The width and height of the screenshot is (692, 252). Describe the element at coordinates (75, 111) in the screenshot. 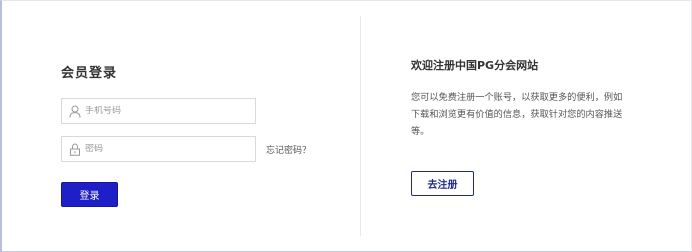

I see `user-icon` at that location.